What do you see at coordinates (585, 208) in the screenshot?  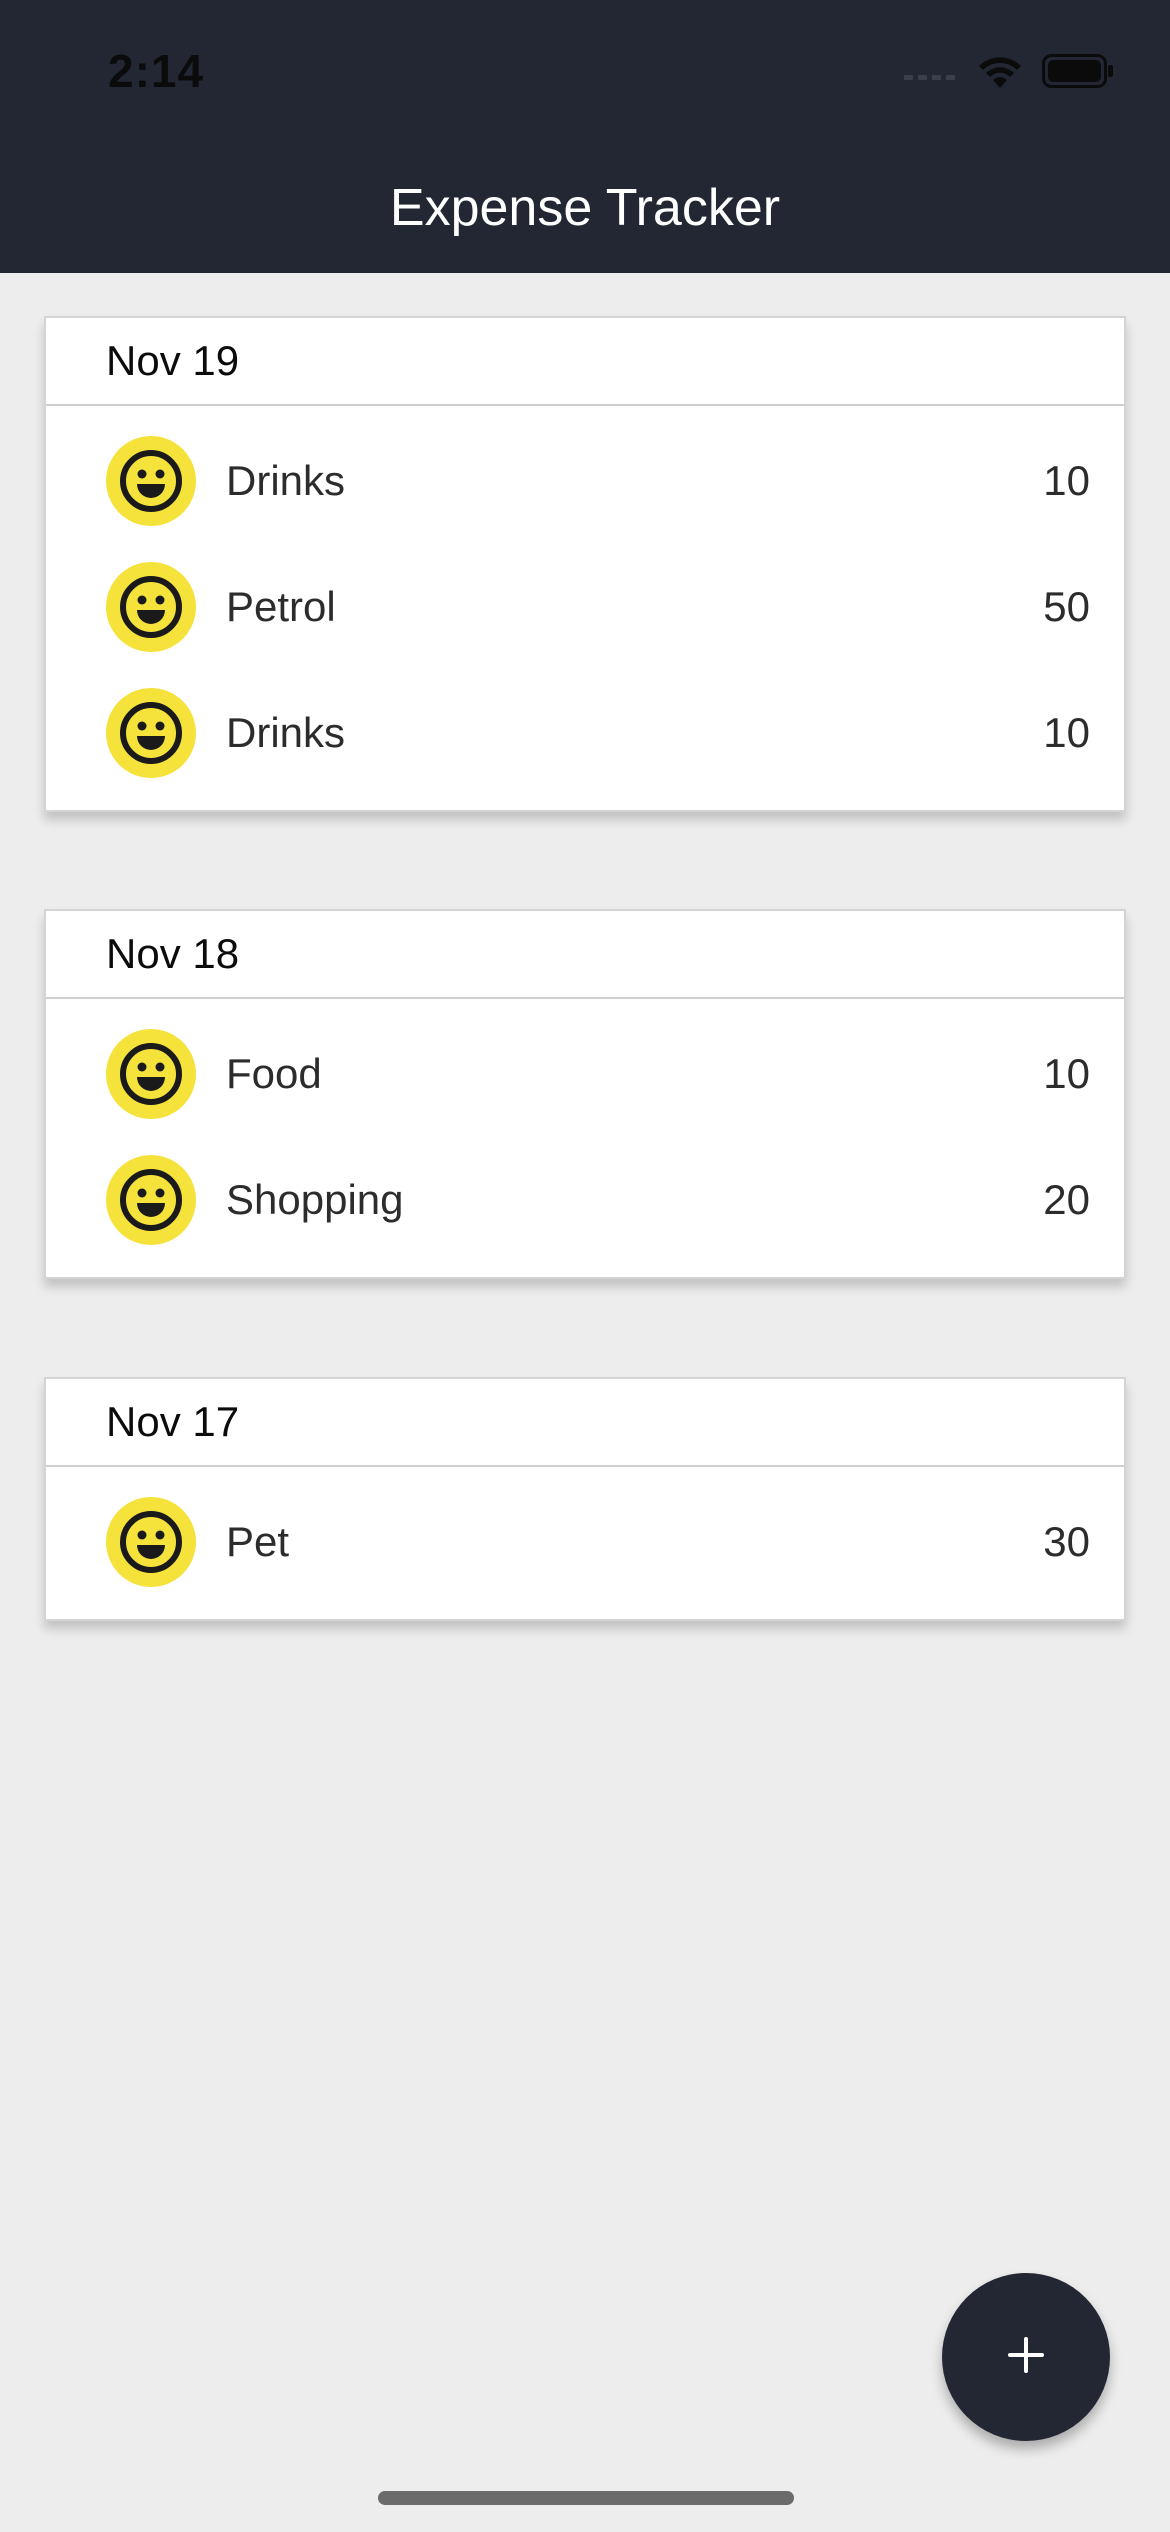 I see `page-title: Expense Tracker` at bounding box center [585, 208].